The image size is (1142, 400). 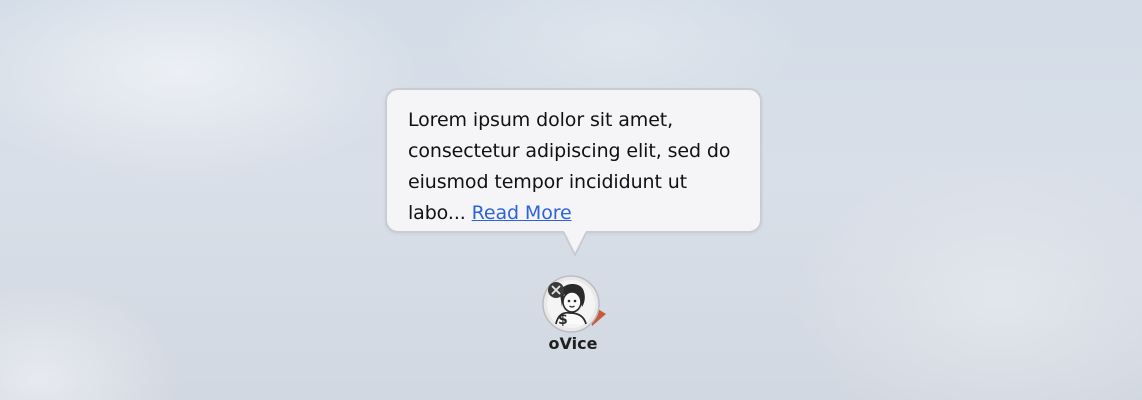 What do you see at coordinates (574, 304) in the screenshot?
I see `ovice-app-icon: $` at bounding box center [574, 304].